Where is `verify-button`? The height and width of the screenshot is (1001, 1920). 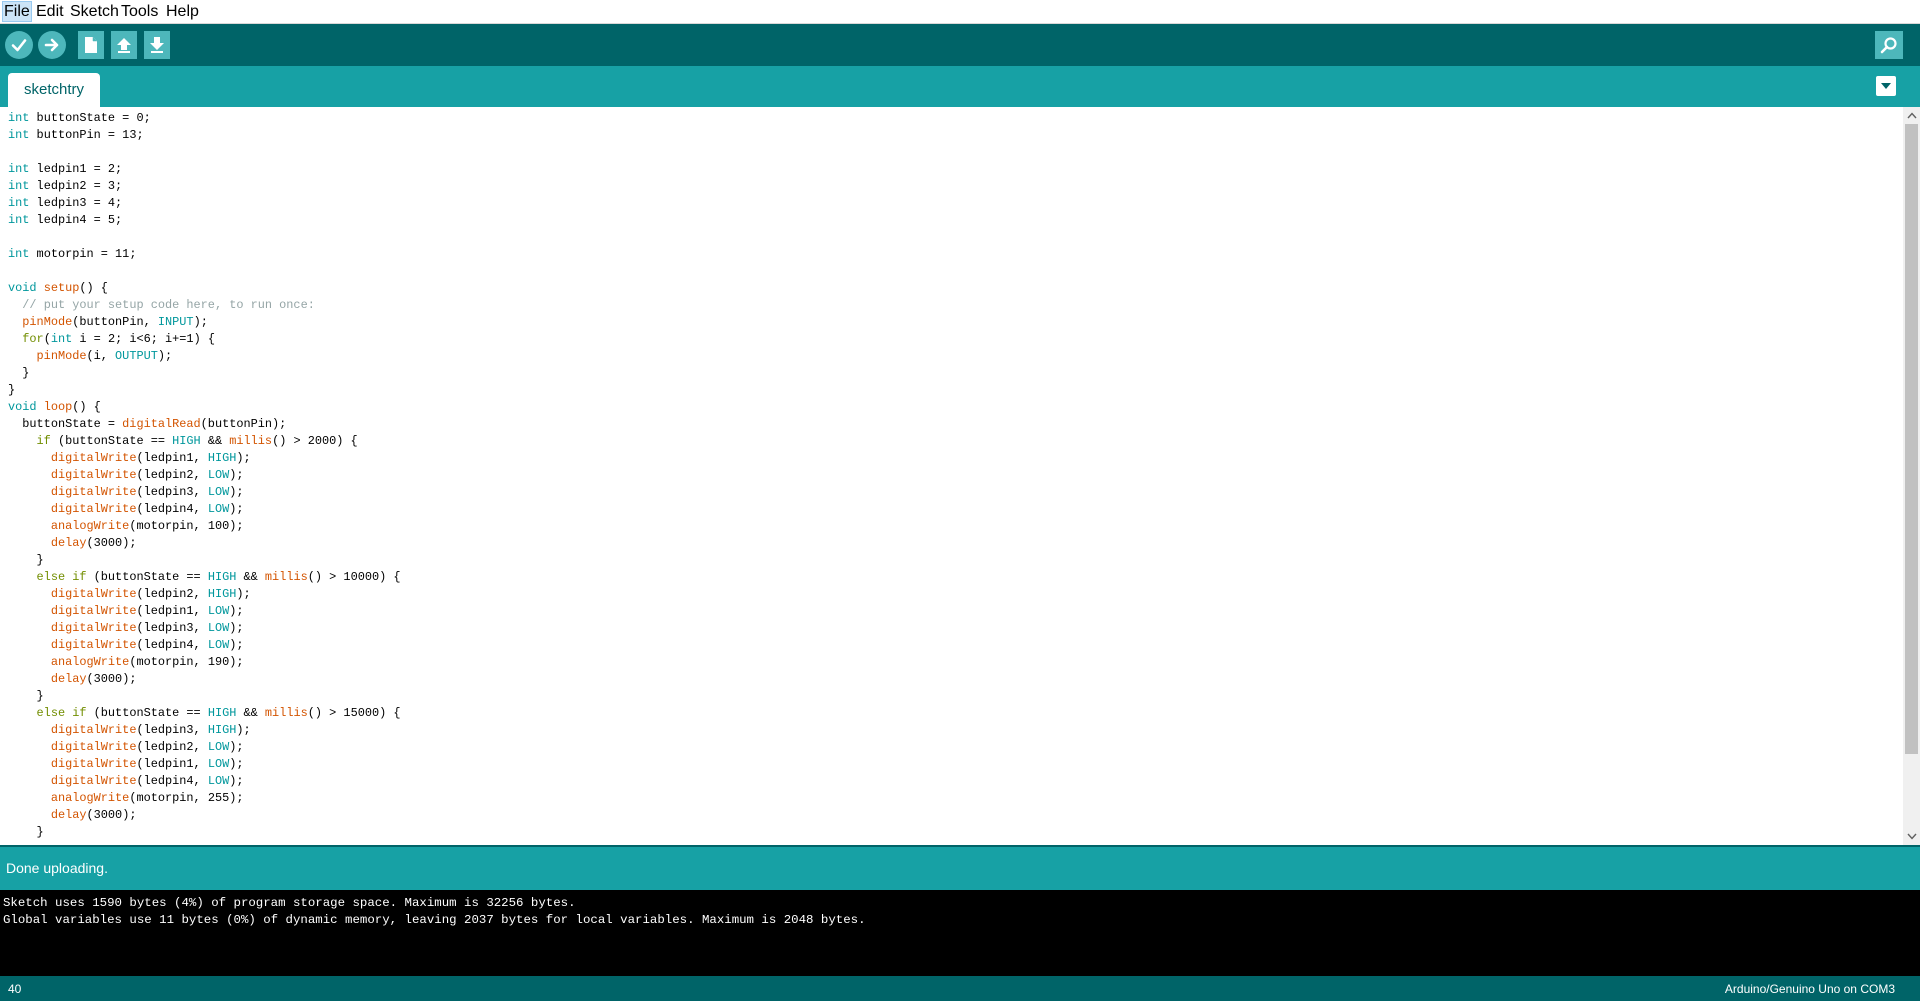 verify-button is located at coordinates (19, 45).